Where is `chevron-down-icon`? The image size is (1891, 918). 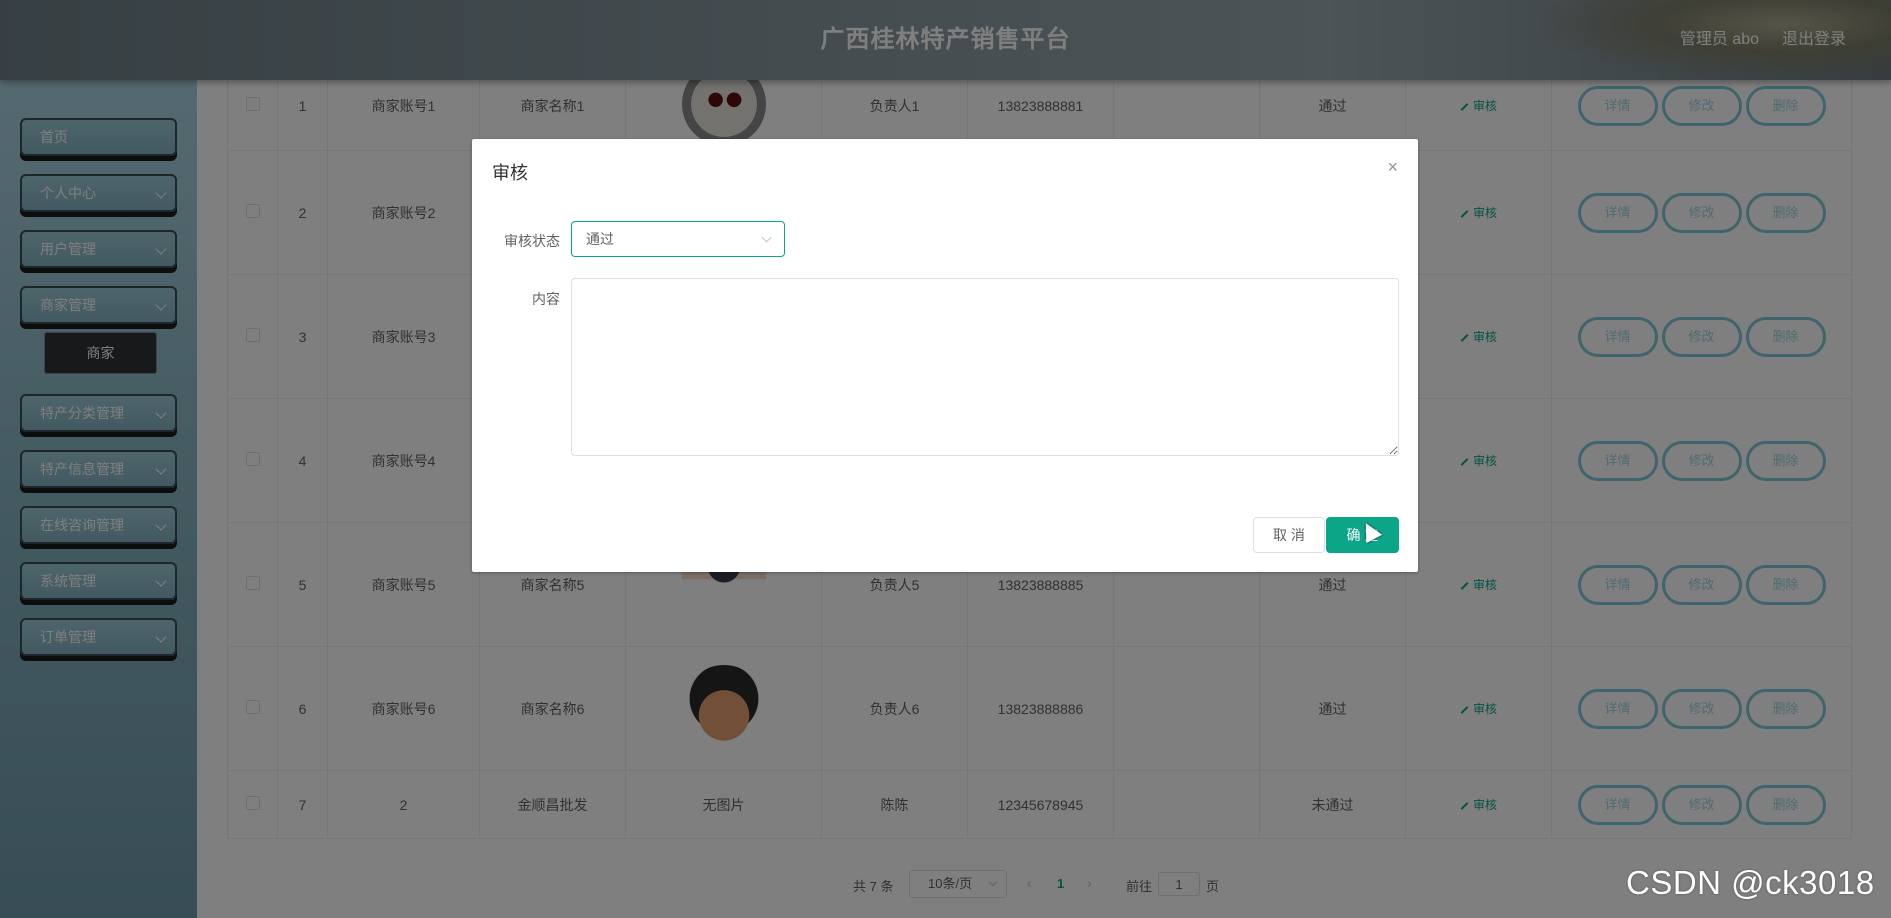 chevron-down-icon is located at coordinates (766, 237).